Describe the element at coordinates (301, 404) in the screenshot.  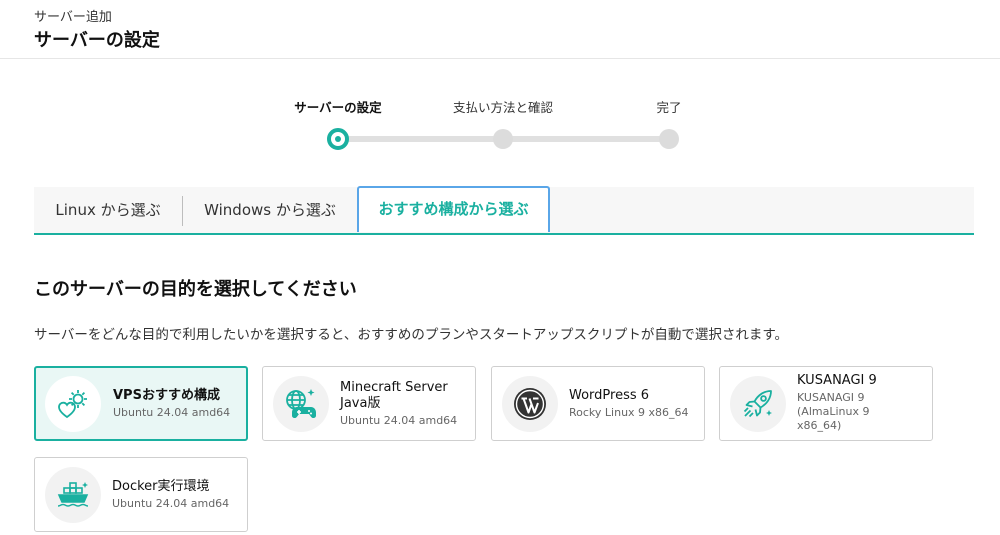
I see `globe-gamepad-icon` at that location.